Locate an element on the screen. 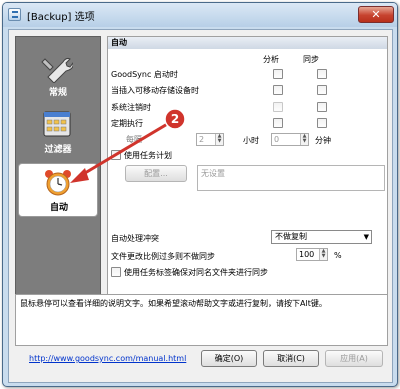  row-label-on-start: GoodSync 启动时 is located at coordinates (144, 74).